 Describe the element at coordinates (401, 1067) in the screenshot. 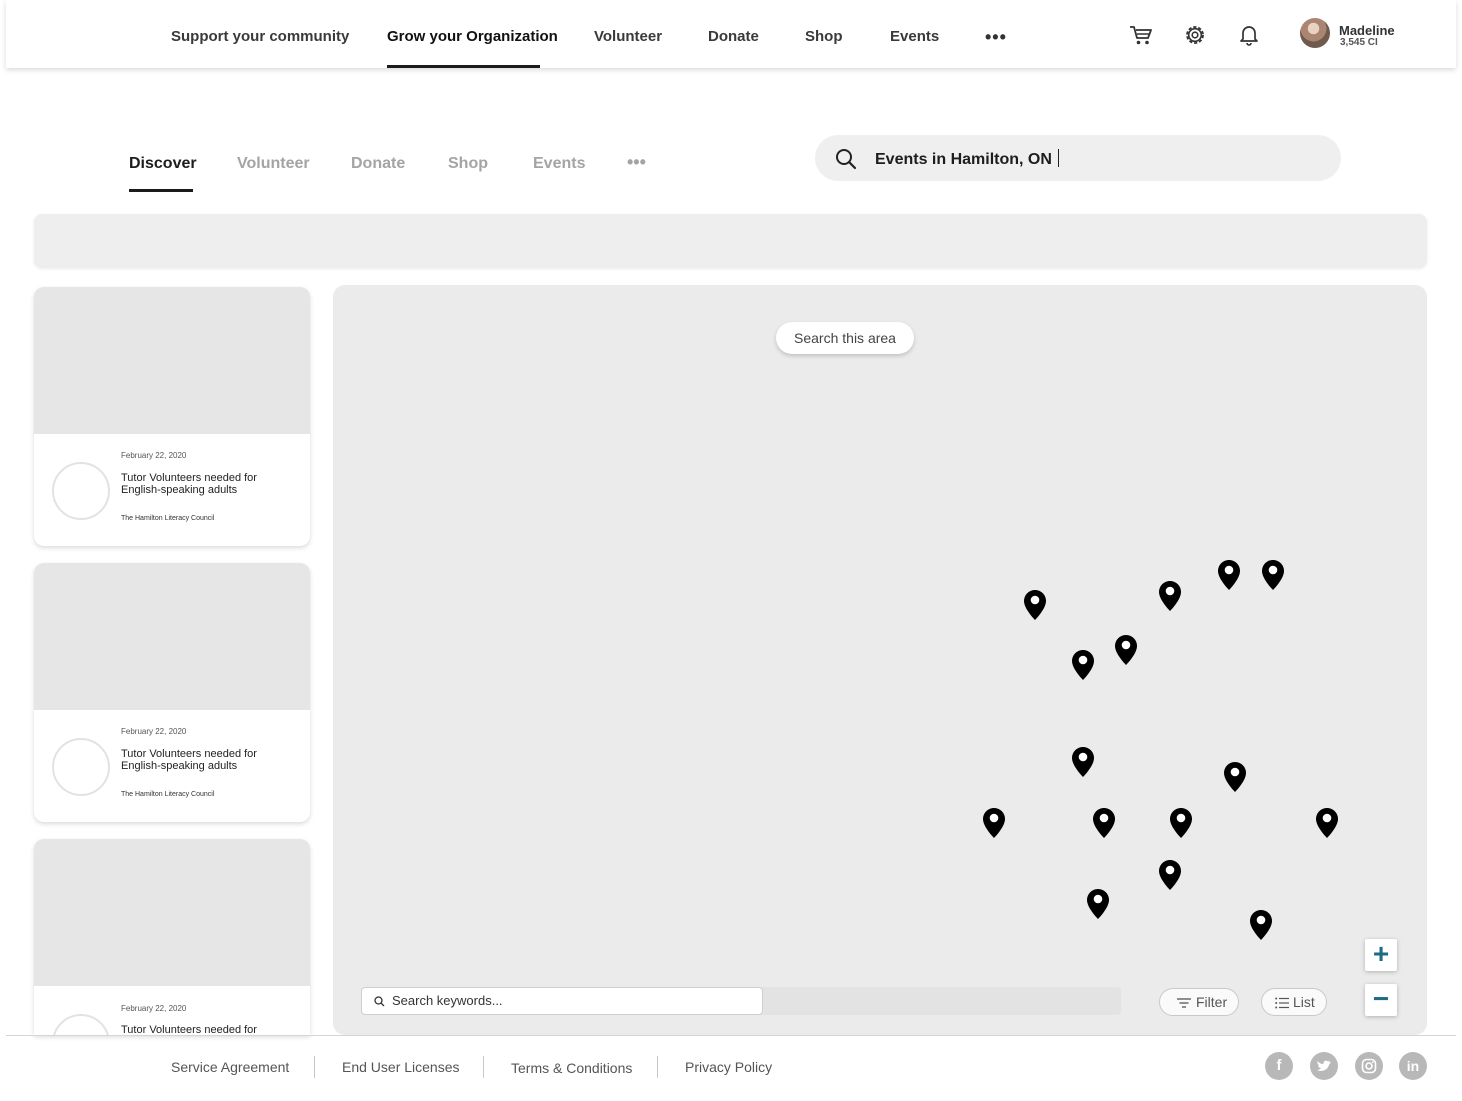

I see `footer-end-user-licenses: End User Licenses` at that location.